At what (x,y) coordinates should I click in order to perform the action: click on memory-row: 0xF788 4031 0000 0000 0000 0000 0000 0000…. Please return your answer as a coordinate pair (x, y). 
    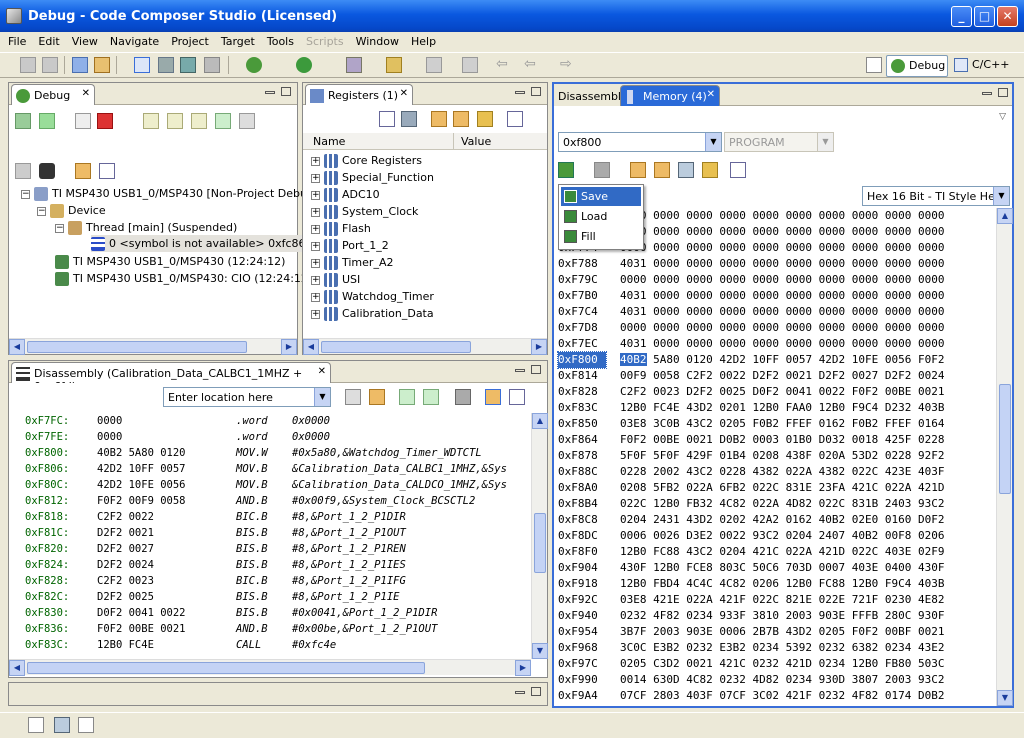
    Looking at the image, I should click on (751, 264).